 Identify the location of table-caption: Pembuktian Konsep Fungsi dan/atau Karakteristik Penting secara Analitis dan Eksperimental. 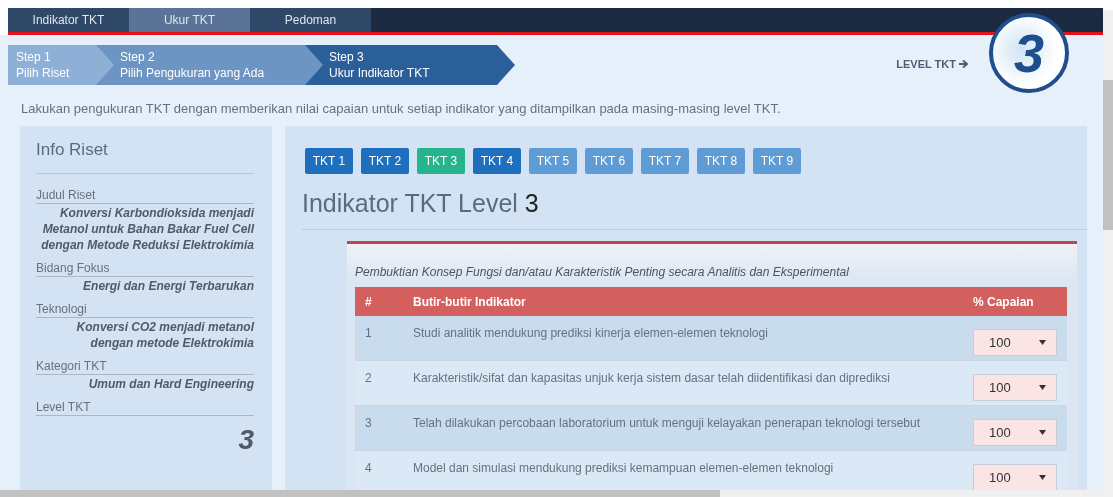
(602, 272).